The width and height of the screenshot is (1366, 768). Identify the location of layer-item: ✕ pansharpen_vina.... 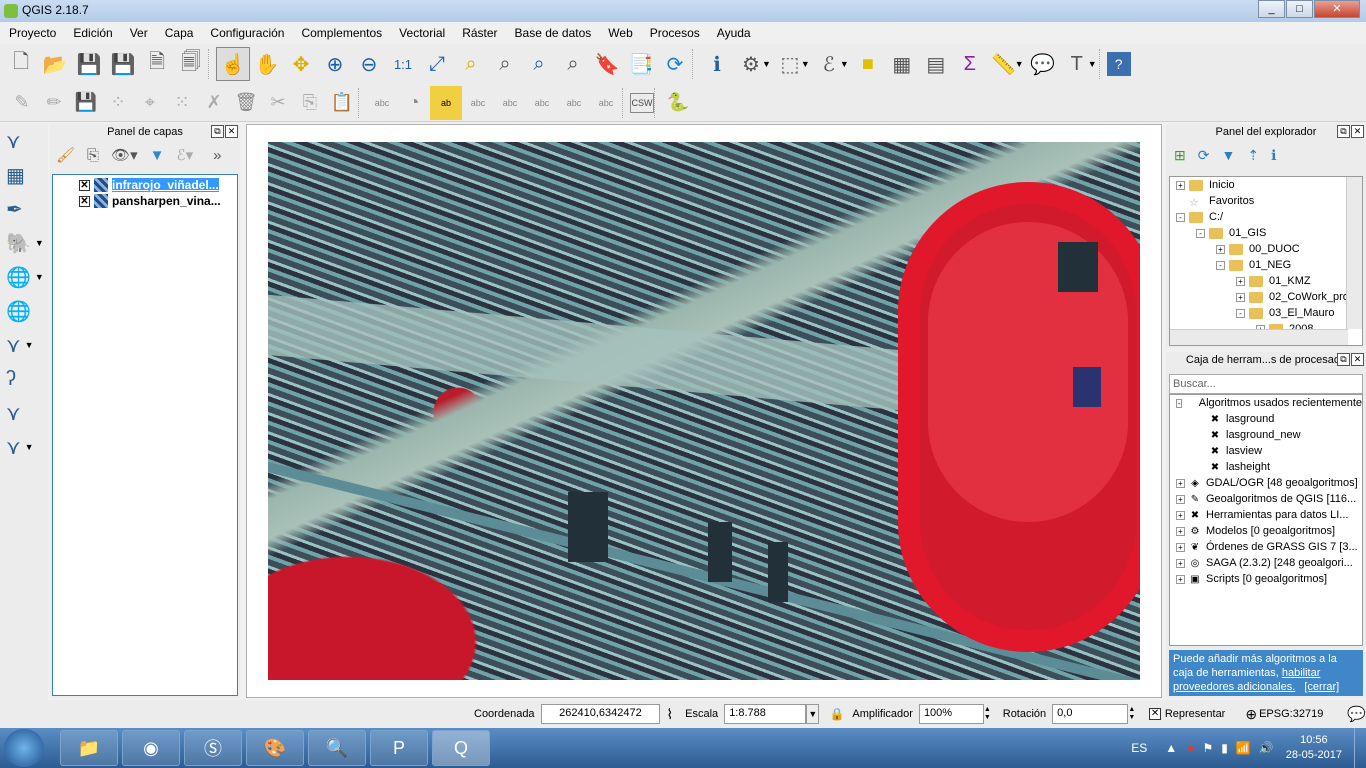
(145, 201).